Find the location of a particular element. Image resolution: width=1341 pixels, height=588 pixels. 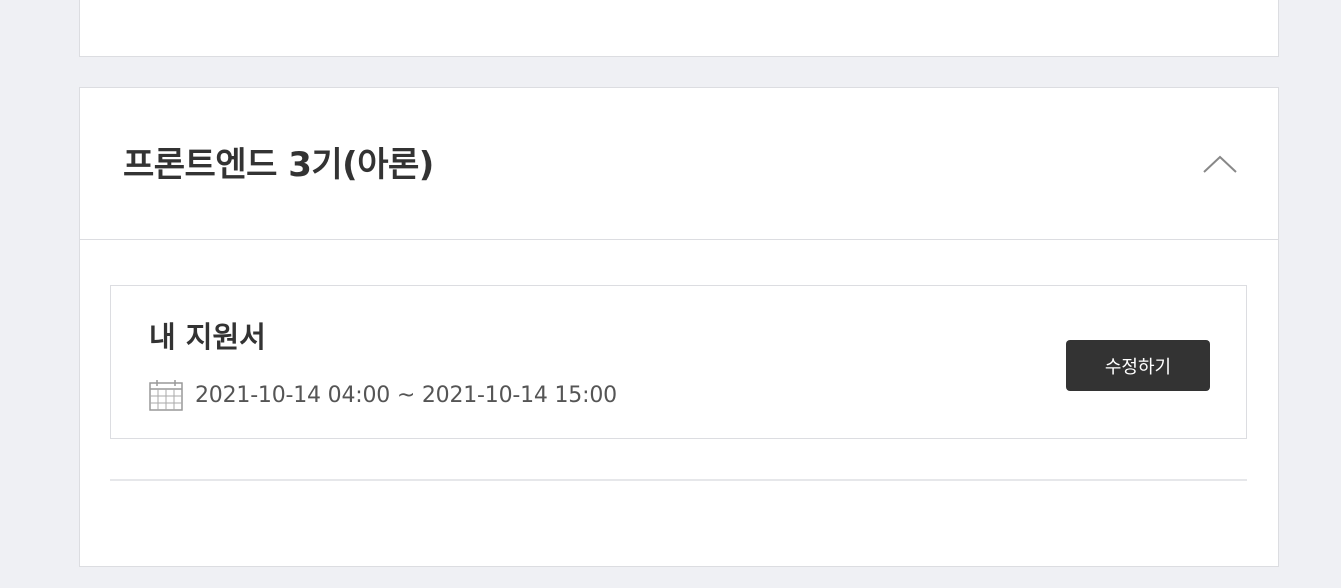

chevron-up-icon is located at coordinates (1220, 164).